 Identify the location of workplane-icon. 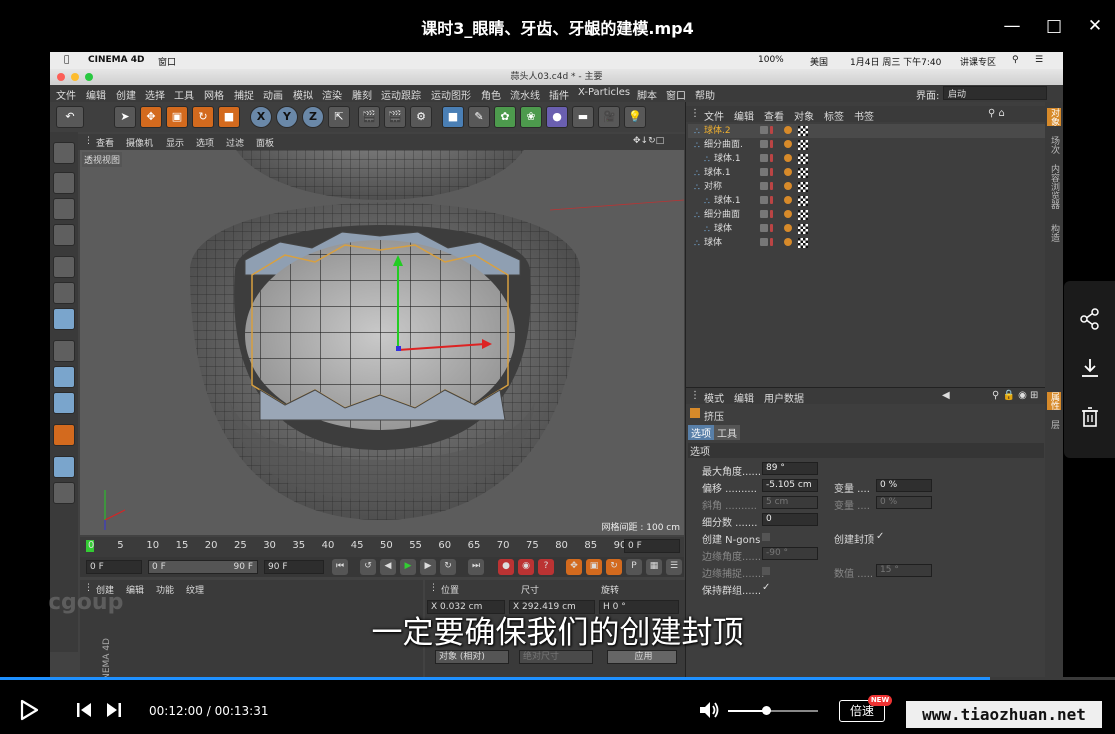
(64, 235).